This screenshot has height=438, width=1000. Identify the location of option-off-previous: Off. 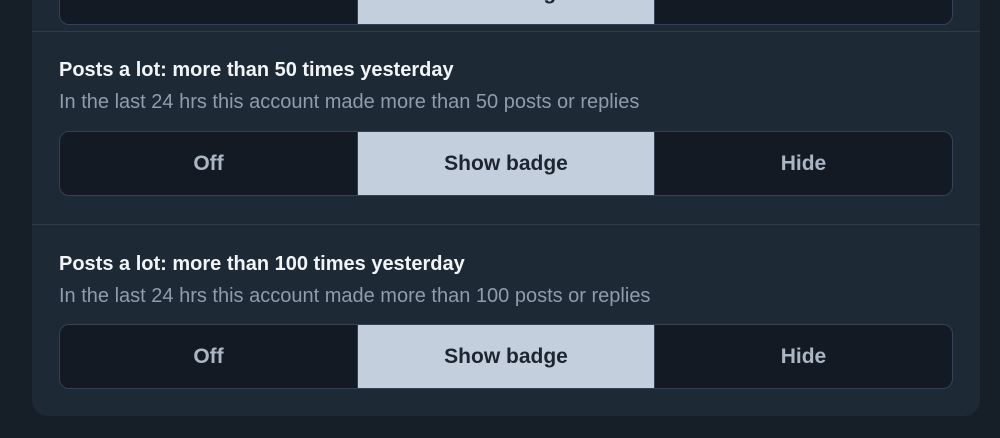
(208, 12).